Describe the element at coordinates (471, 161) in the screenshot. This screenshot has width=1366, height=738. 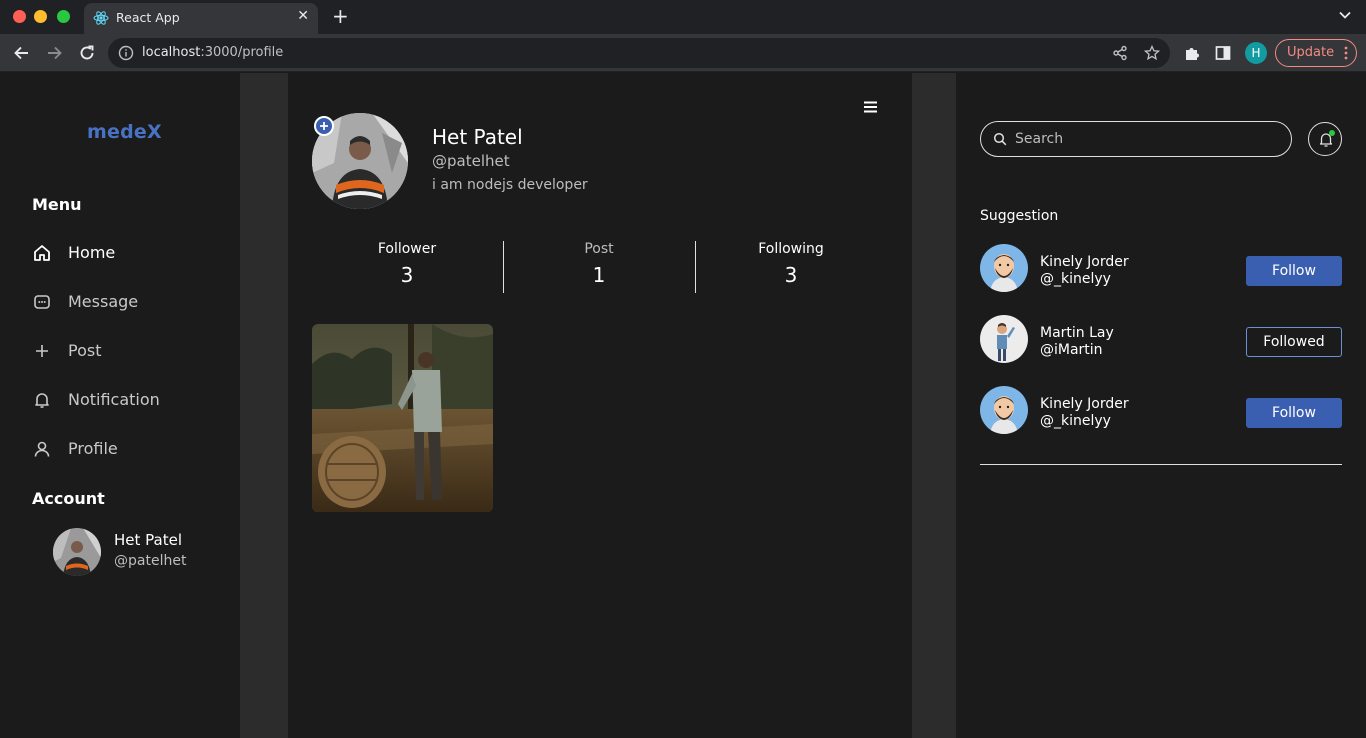
I see `profile-handle: @patelhet` at that location.